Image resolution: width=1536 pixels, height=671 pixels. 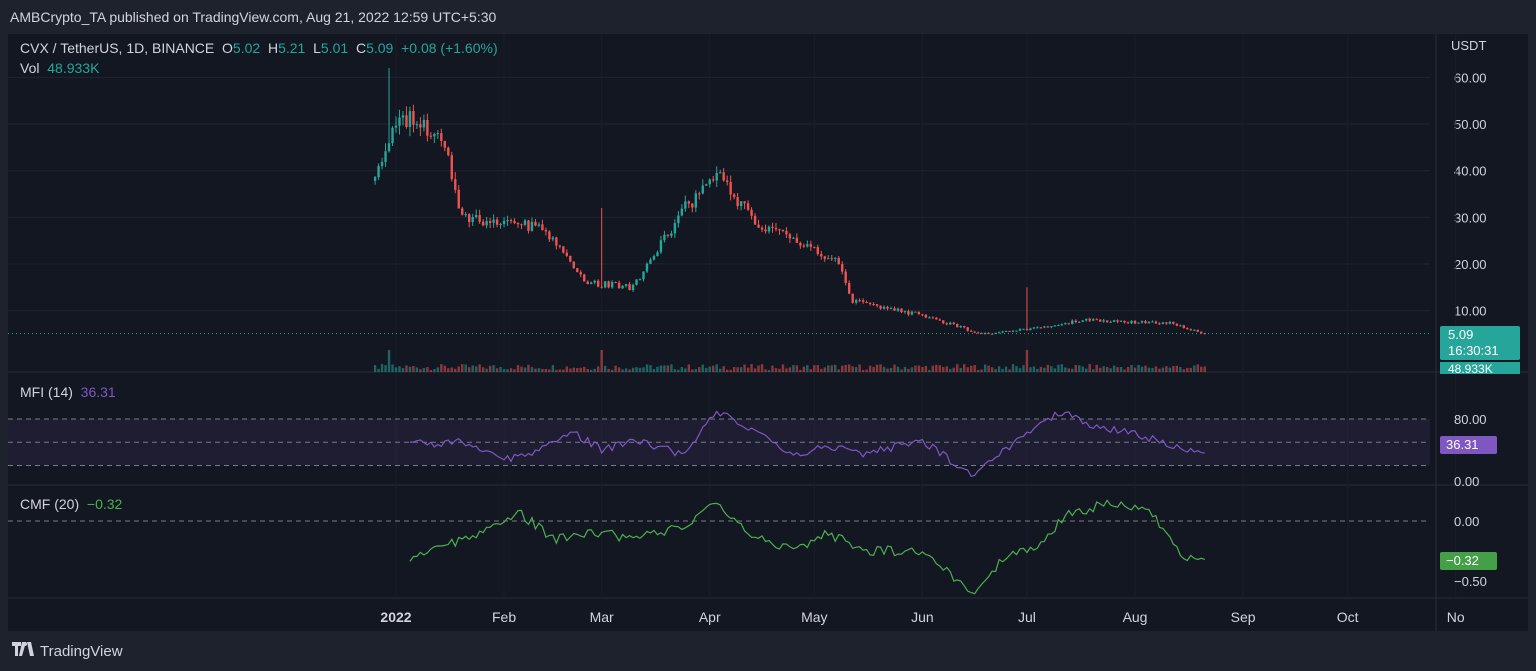 What do you see at coordinates (710, 617) in the screenshot?
I see `time-tick-label: Apr` at bounding box center [710, 617].